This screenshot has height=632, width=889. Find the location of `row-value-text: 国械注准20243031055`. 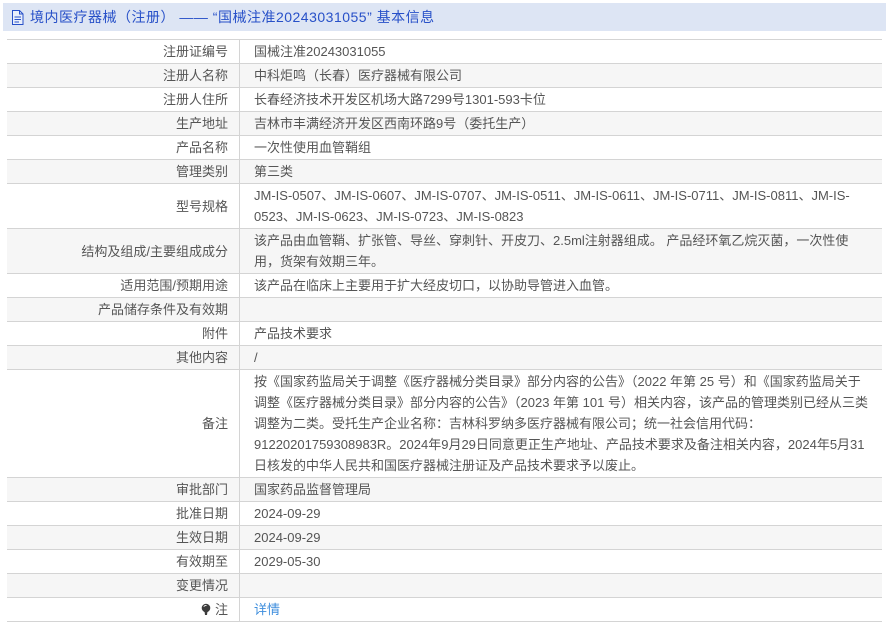

row-value-text: 国械注准20243031055 is located at coordinates (320, 51).